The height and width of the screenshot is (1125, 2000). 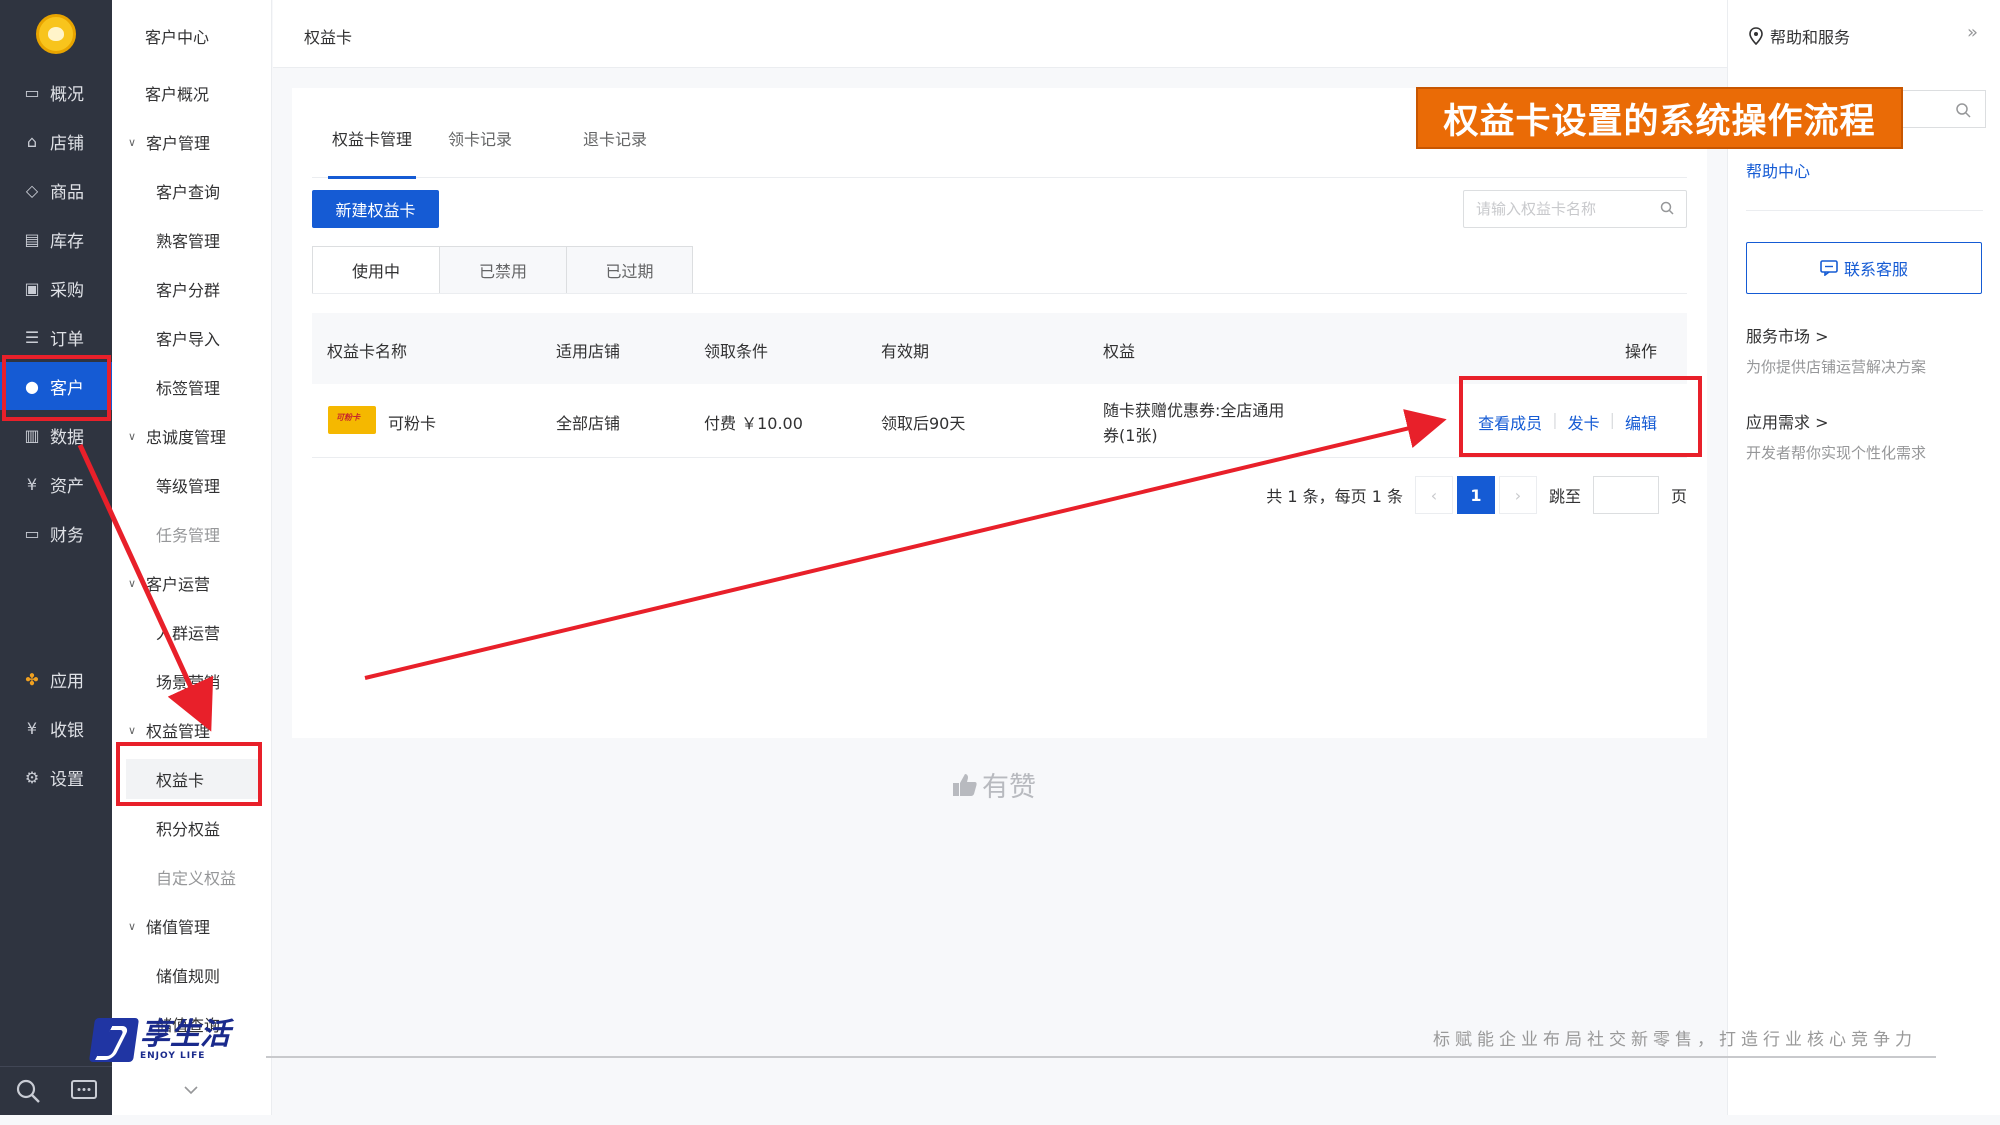 What do you see at coordinates (32, 679) in the screenshot?
I see `apps-icon: ✤` at bounding box center [32, 679].